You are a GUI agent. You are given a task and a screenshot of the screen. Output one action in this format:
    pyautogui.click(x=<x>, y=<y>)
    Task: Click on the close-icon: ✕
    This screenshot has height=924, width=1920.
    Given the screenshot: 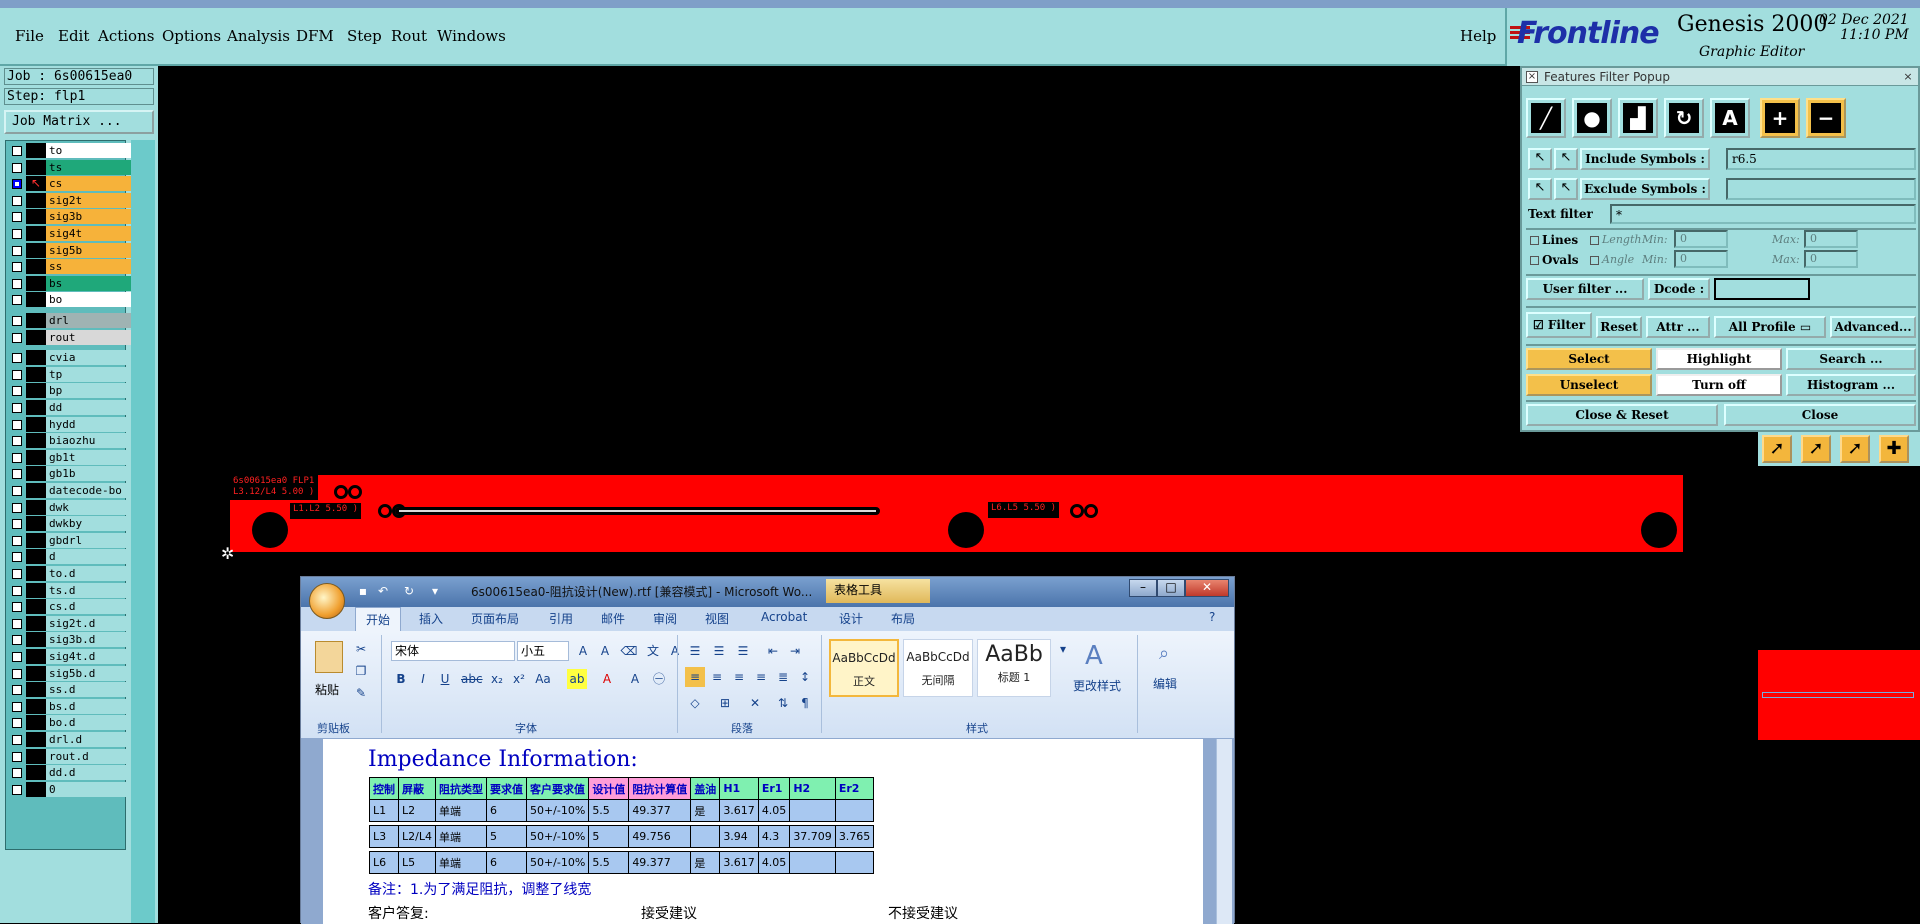 What is the action you would take?
    pyautogui.click(x=1207, y=588)
    